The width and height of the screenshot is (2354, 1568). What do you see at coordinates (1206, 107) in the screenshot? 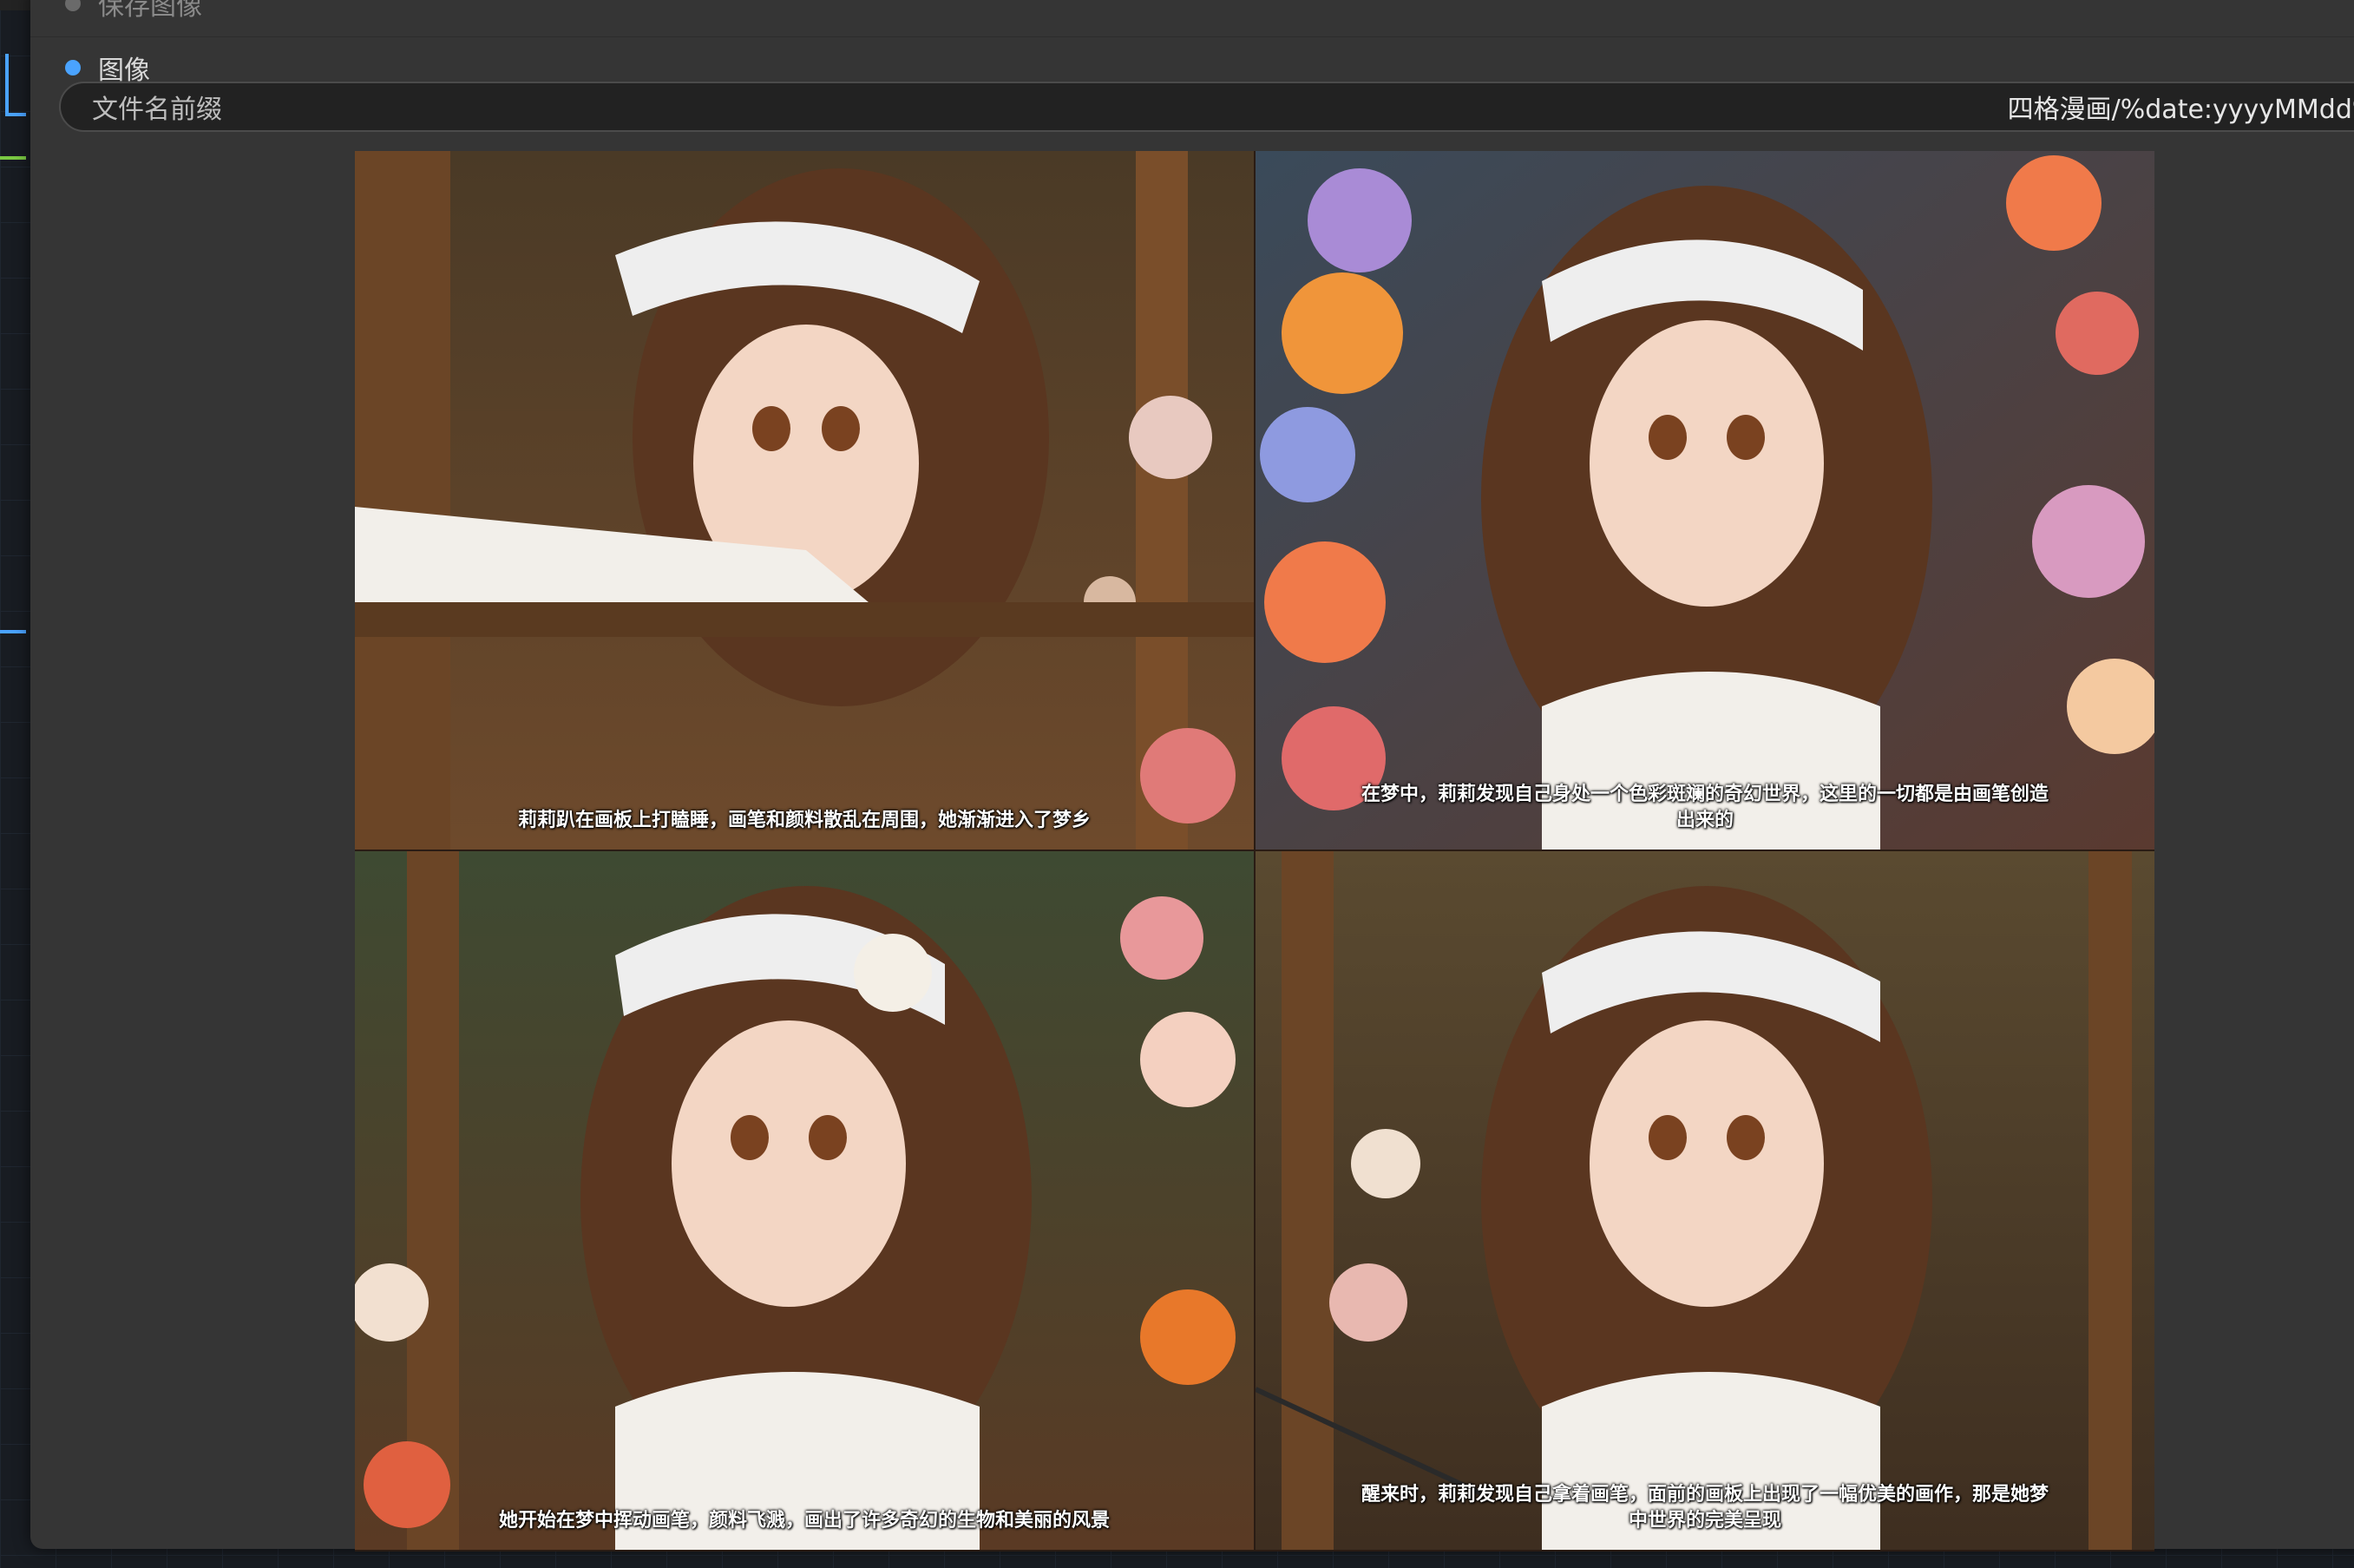
I see `filename-prefix-field: 文件名前缀 四格漫画/%date:yyyyMMdd%/c` at bounding box center [1206, 107].